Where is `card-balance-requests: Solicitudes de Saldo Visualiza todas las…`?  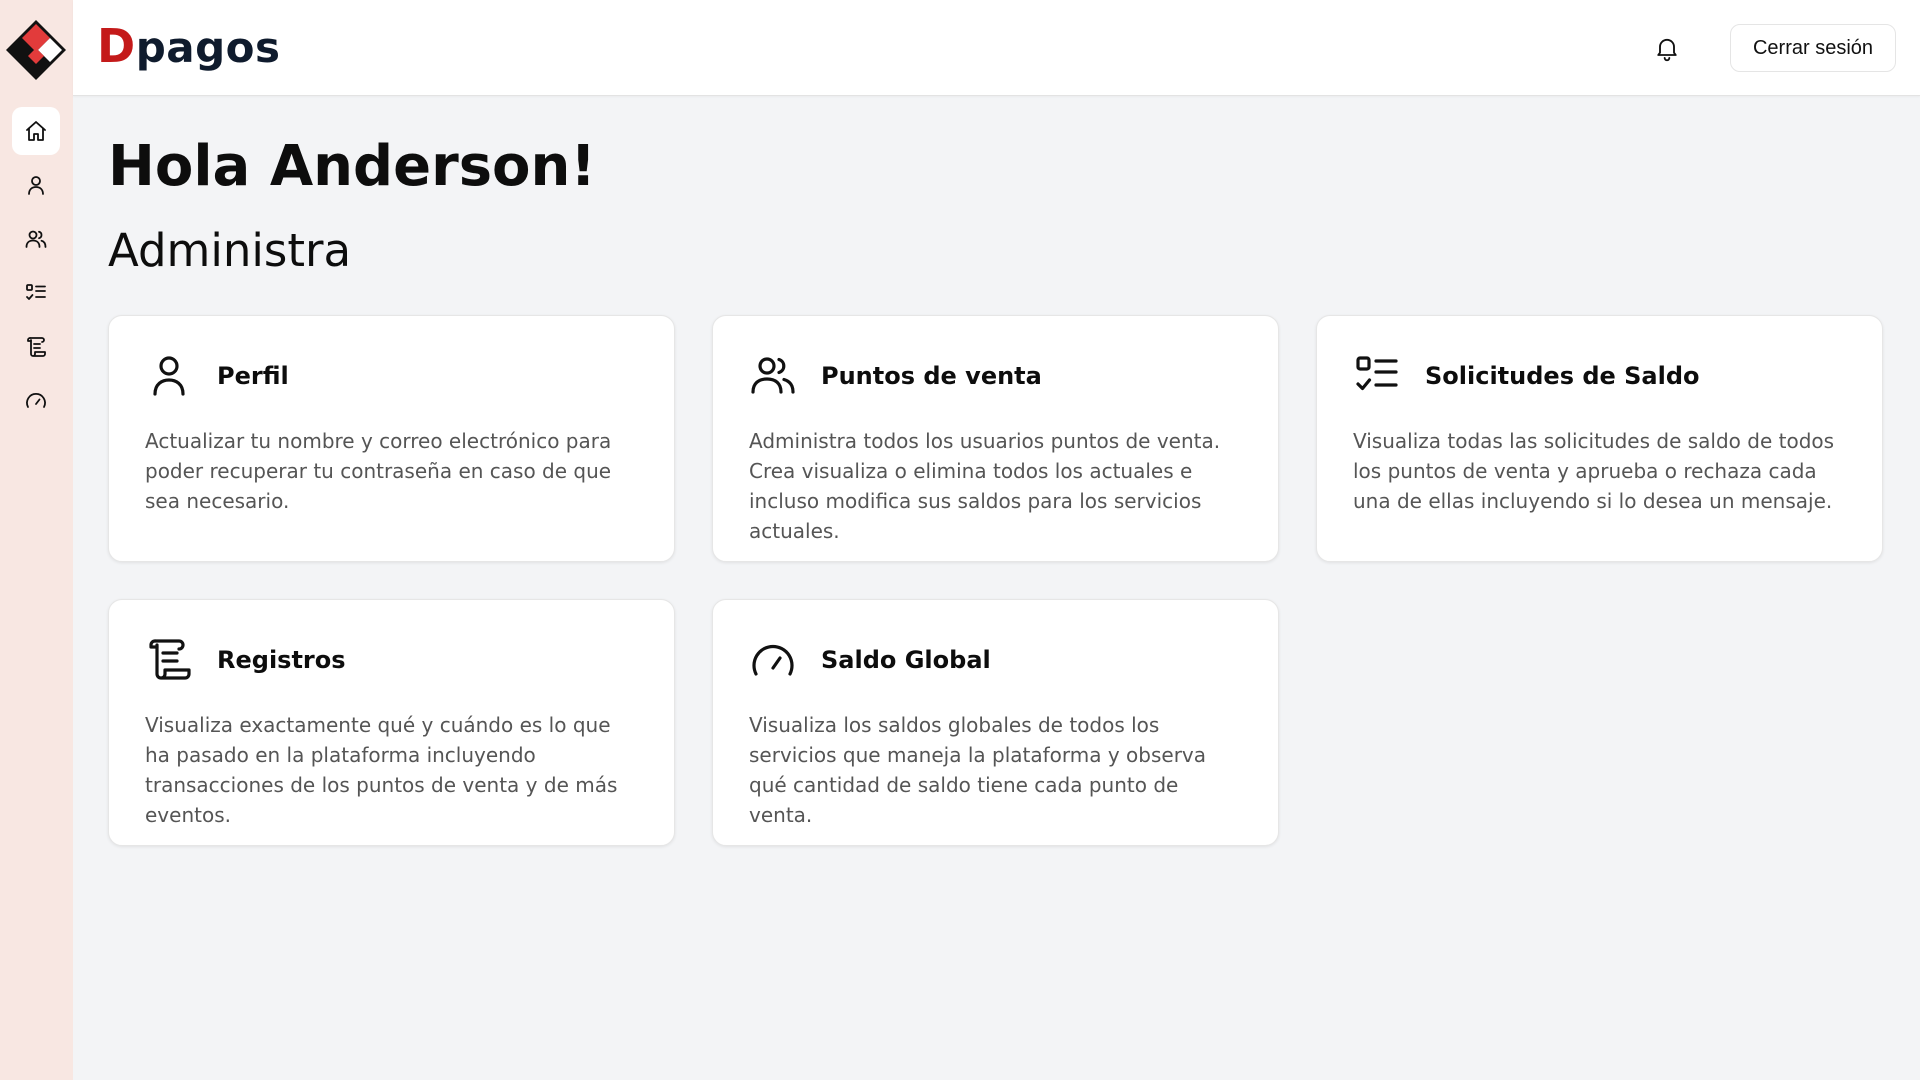 card-balance-requests: Solicitudes de Saldo Visualiza todas las… is located at coordinates (1599, 438).